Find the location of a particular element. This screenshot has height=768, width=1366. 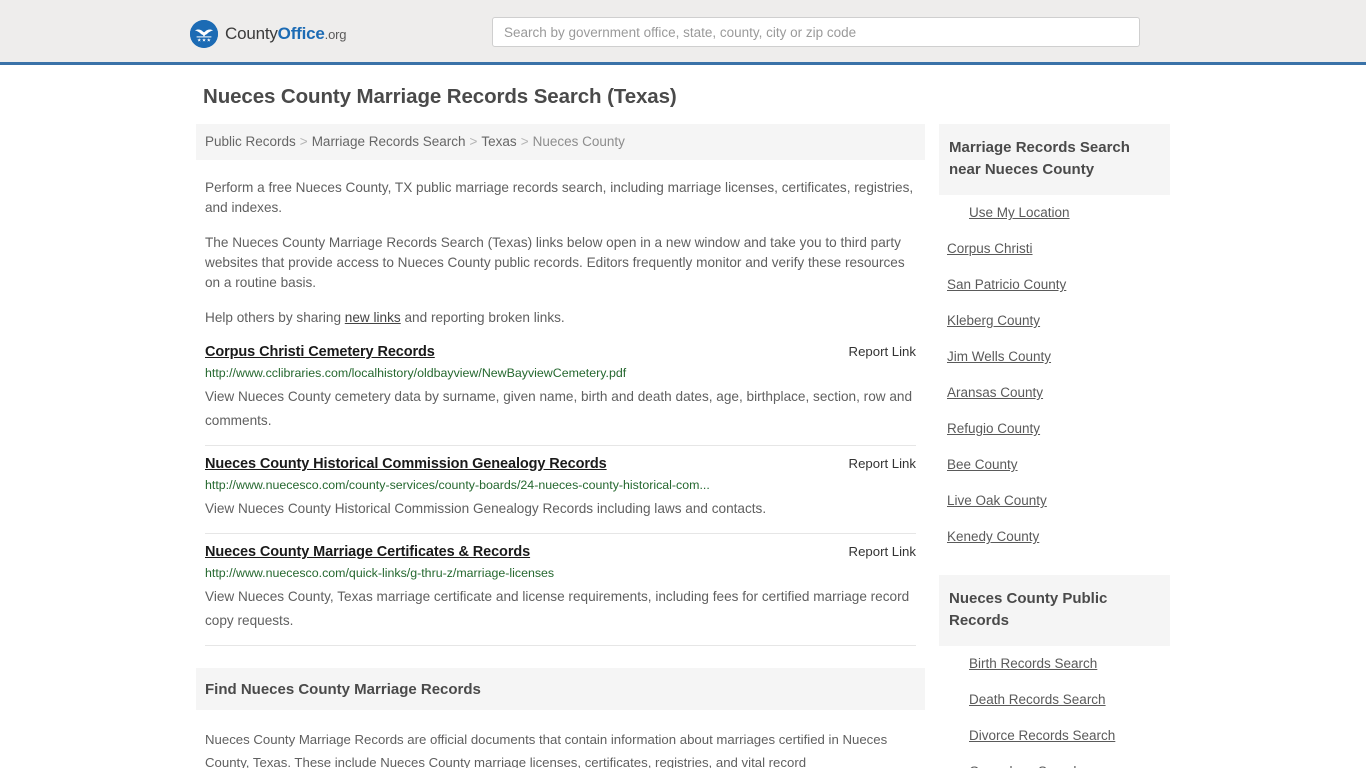

sidebar-item-kenedy-county: Kenedy County is located at coordinates (1054, 537).